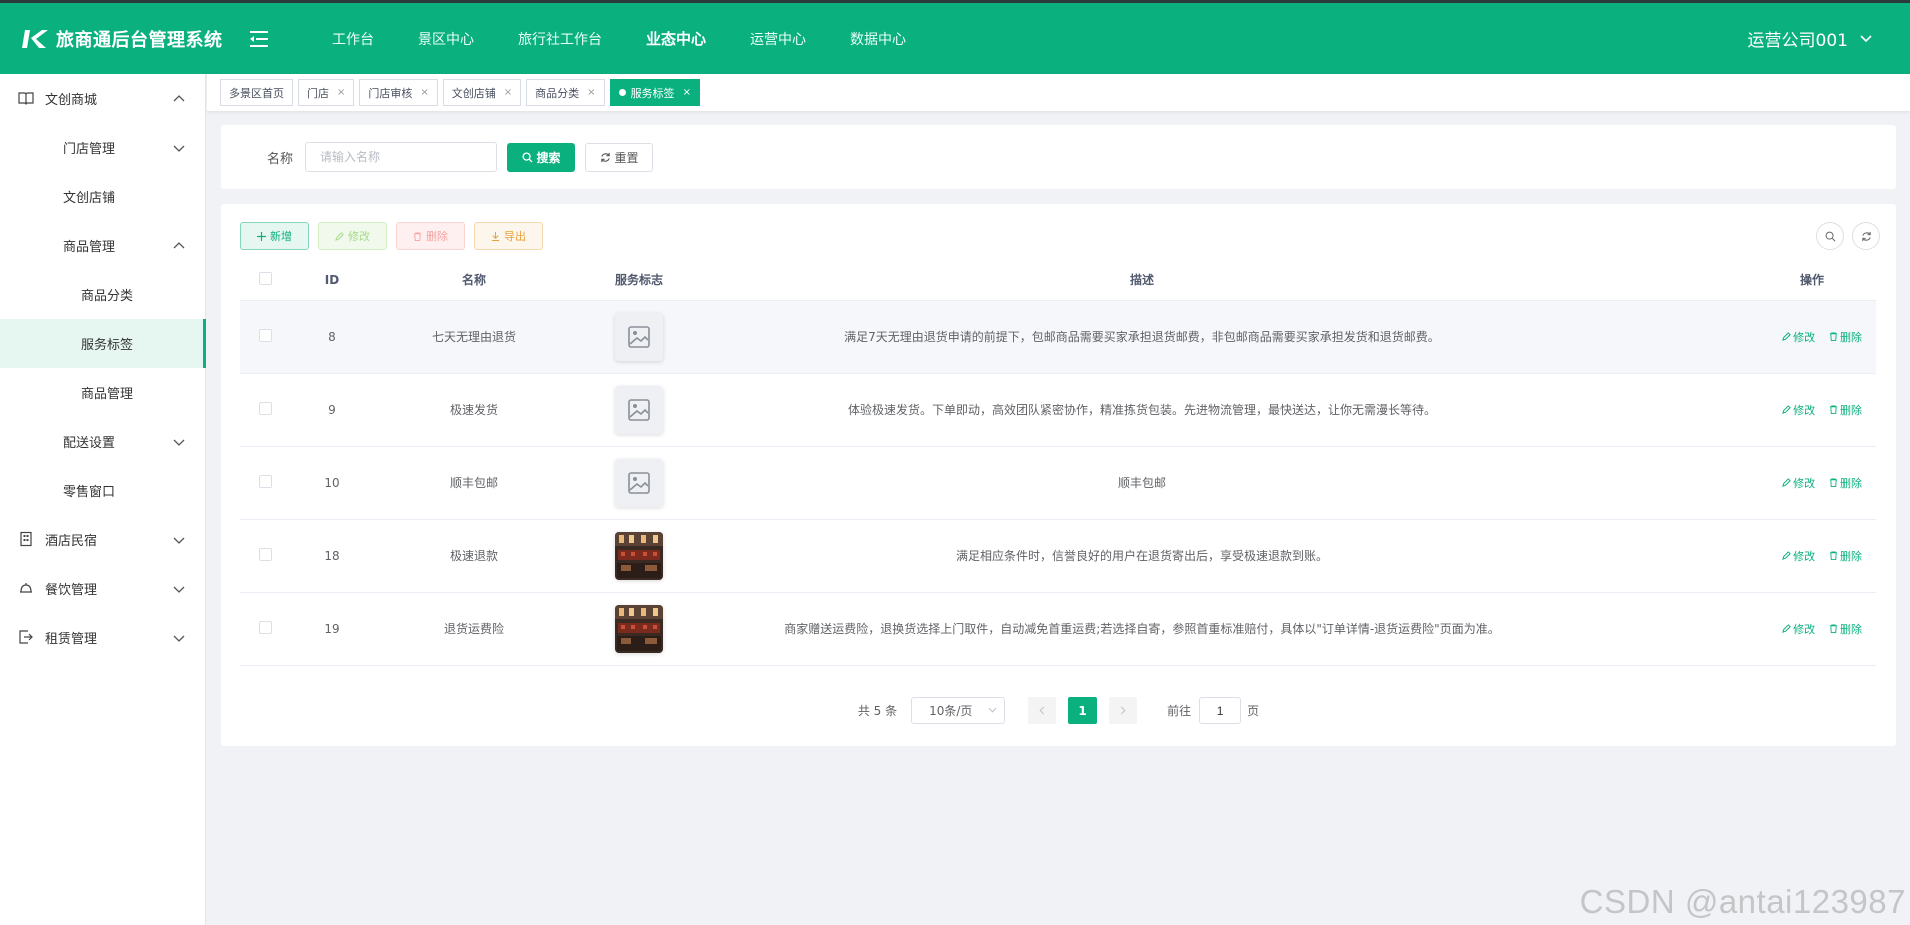 The width and height of the screenshot is (1910, 925). Describe the element at coordinates (626, 157) in the screenshot. I see `reset-button-label: 重置` at that location.